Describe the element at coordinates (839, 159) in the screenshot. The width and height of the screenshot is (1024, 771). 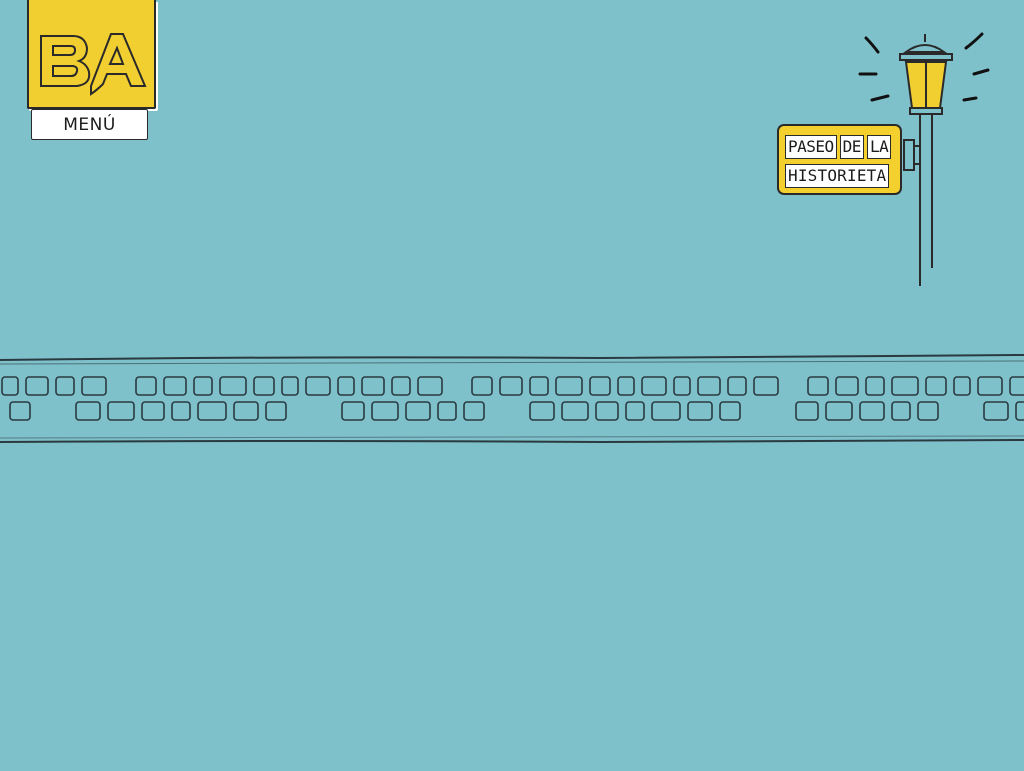
I see `street-sign: PASEO DE LA HISTORIETA` at that location.